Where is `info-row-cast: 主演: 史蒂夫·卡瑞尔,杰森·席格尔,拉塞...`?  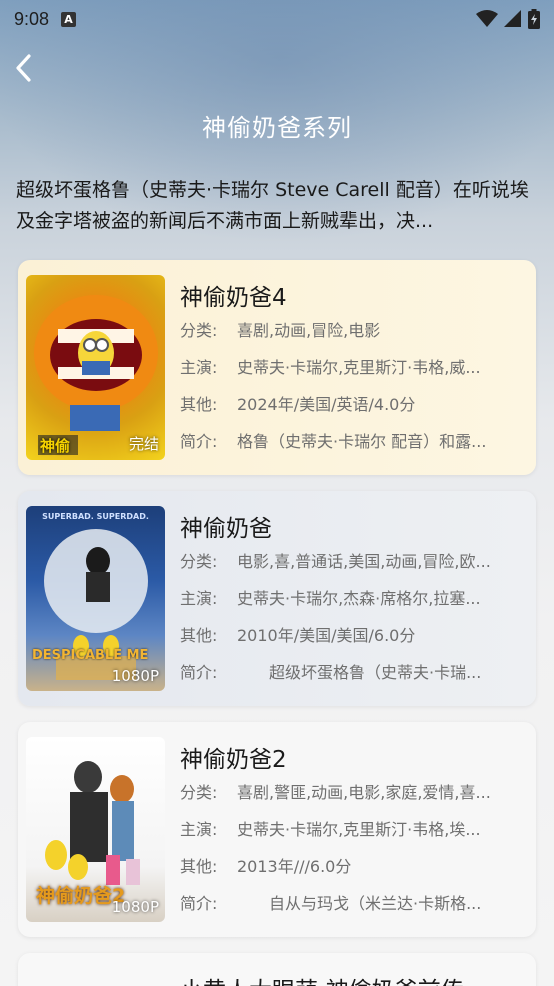 info-row-cast: 主演: 史蒂夫·卡瑞尔,杰森·席格尔,拉塞... is located at coordinates (354, 598).